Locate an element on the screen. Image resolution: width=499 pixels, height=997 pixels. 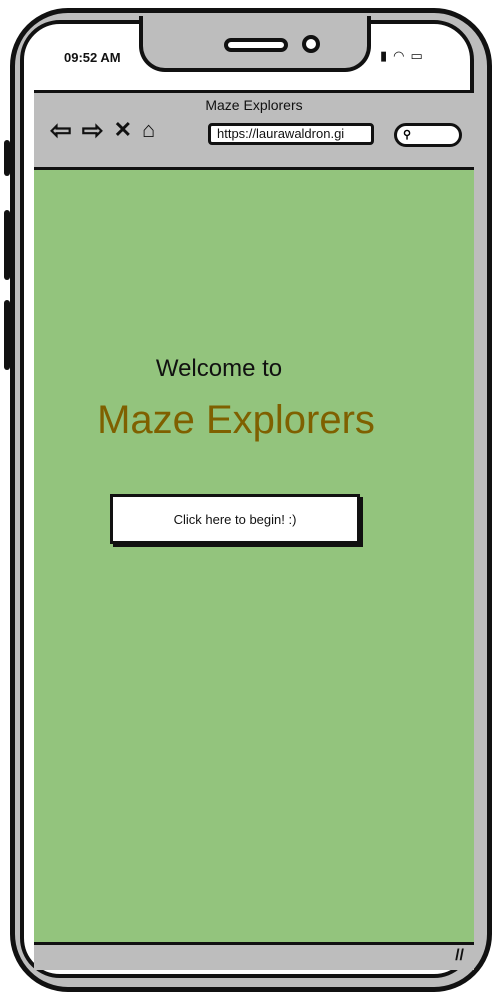
browser-title: Maze Explorers is located at coordinates (254, 105).